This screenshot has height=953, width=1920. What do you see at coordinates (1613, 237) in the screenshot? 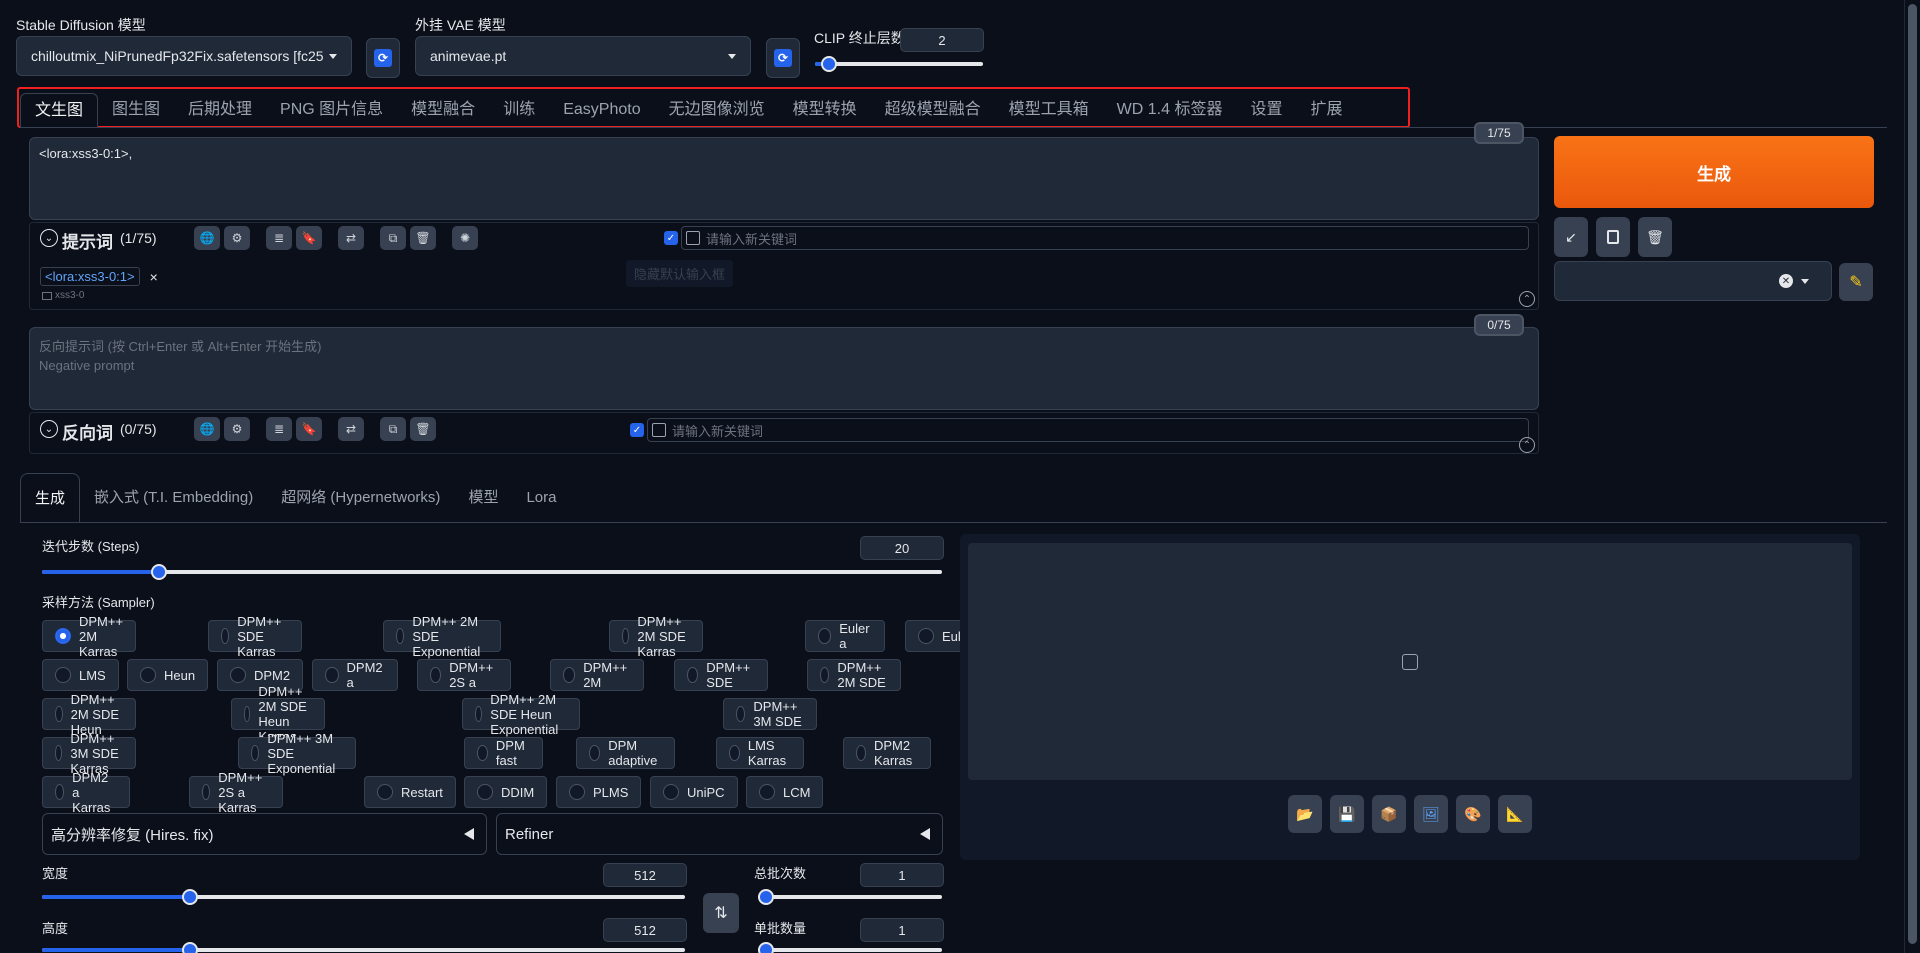
I see `clipboard-icon` at bounding box center [1613, 237].